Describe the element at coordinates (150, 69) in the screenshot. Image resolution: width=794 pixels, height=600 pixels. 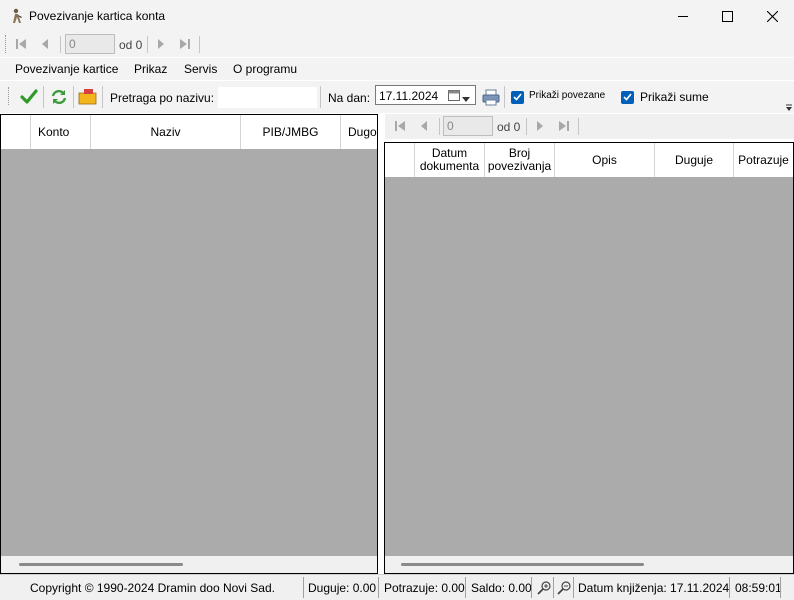
I see `menu-prikaz: Prikaz` at that location.